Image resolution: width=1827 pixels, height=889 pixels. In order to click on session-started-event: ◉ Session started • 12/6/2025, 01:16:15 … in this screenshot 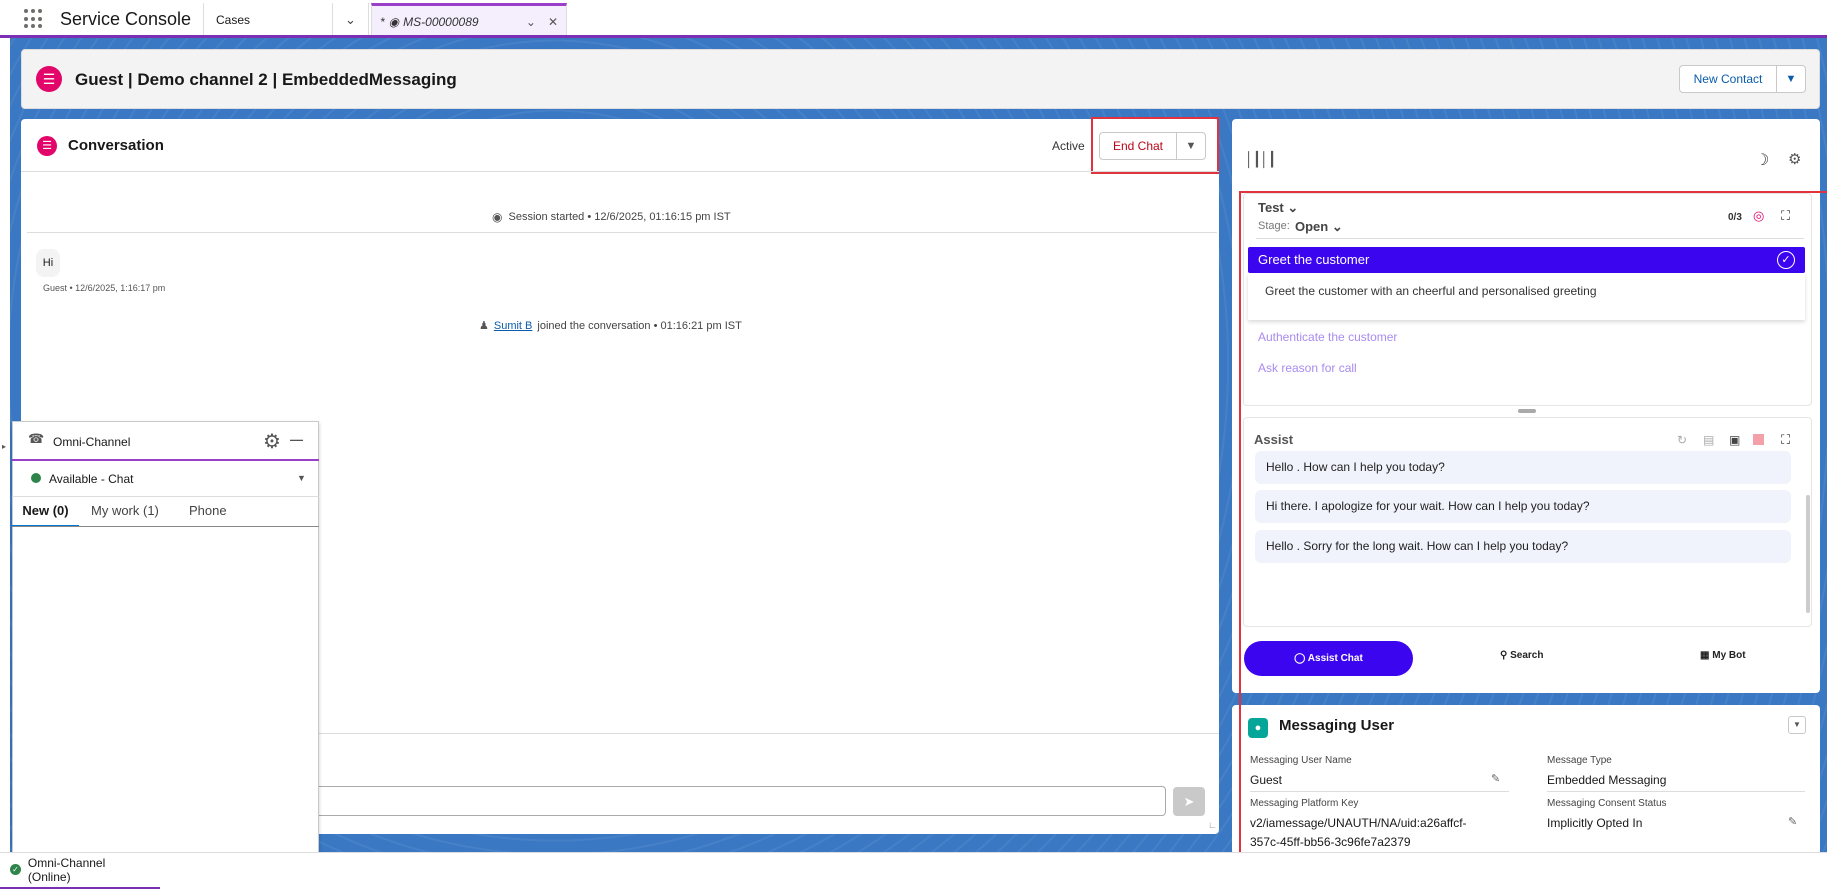, I will do `click(611, 217)`.